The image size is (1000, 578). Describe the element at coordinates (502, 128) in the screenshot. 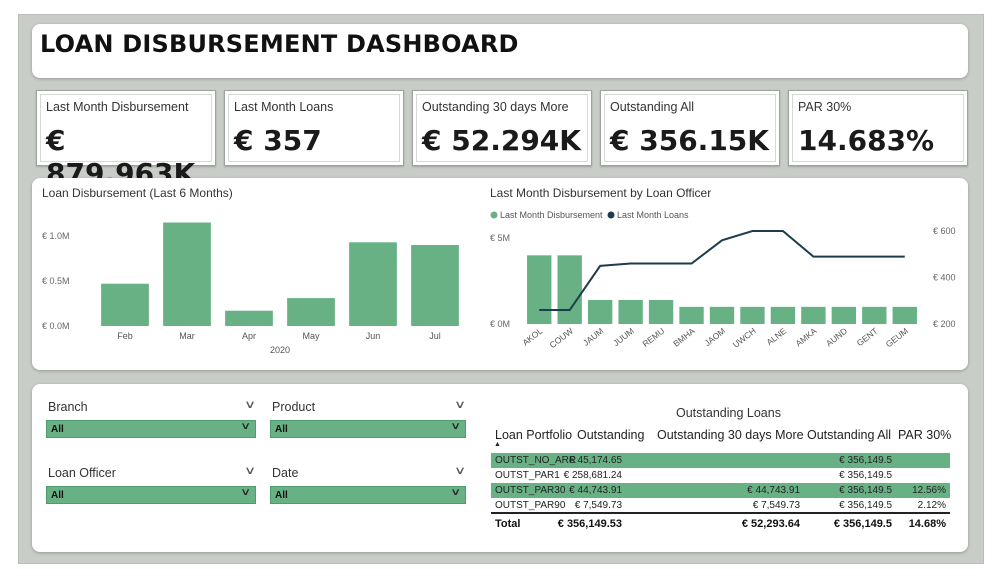

I see `kpi-card-outstanding-30-days: Outstanding 30 days More € 52.294K` at that location.